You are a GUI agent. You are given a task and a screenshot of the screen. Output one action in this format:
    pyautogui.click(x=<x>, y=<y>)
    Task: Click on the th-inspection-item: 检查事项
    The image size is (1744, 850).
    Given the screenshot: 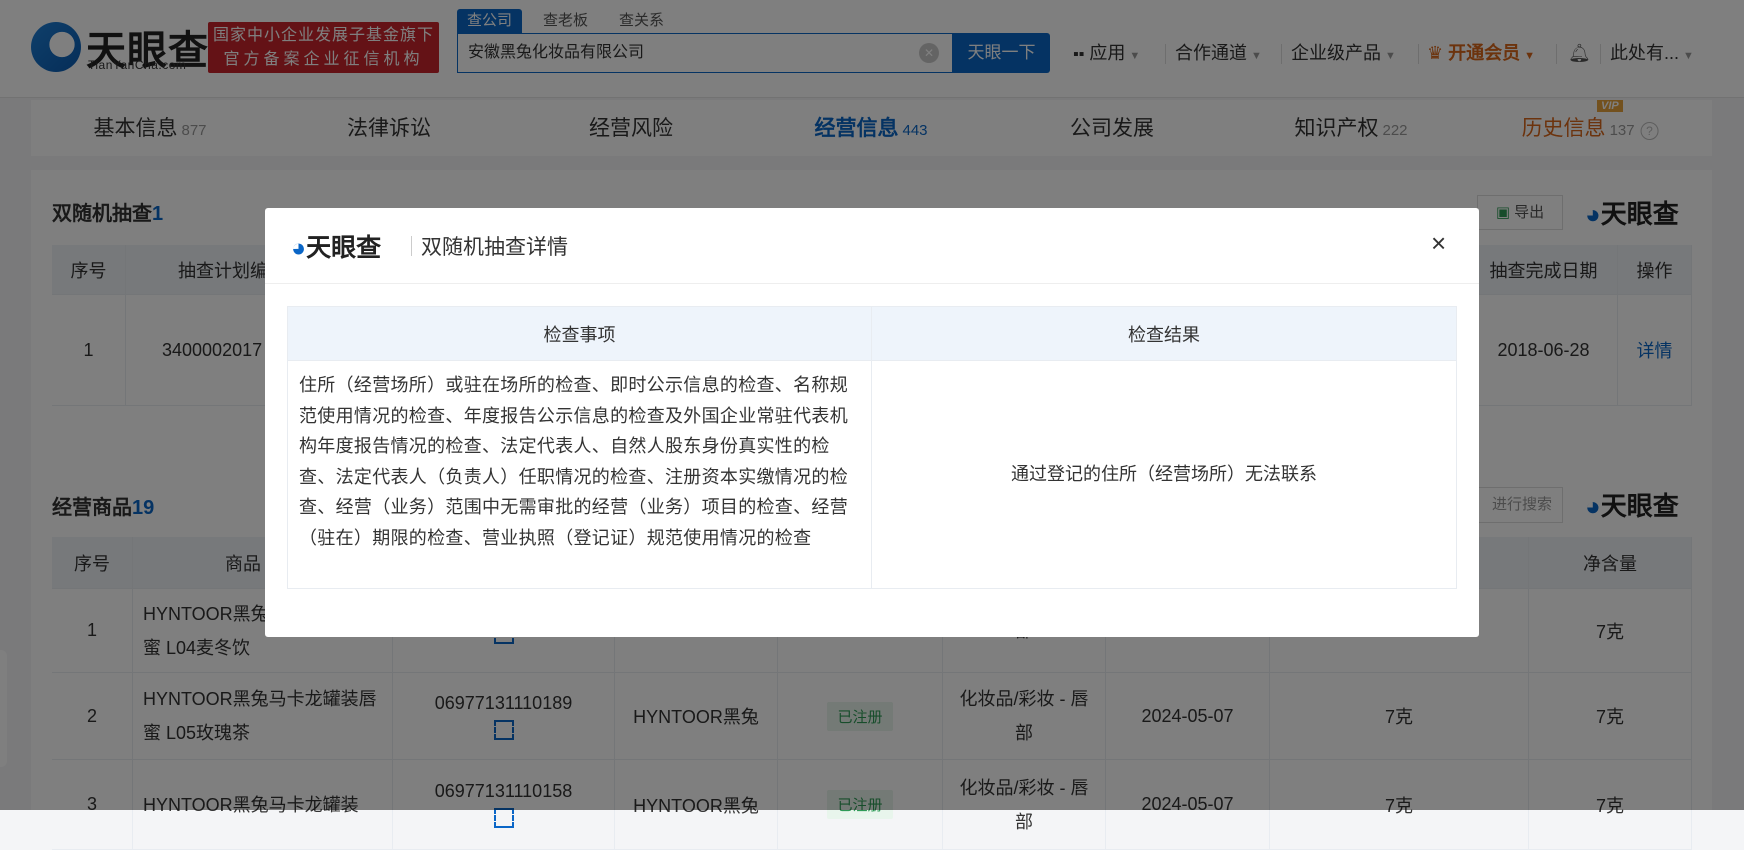 What is the action you would take?
    pyautogui.click(x=580, y=333)
    